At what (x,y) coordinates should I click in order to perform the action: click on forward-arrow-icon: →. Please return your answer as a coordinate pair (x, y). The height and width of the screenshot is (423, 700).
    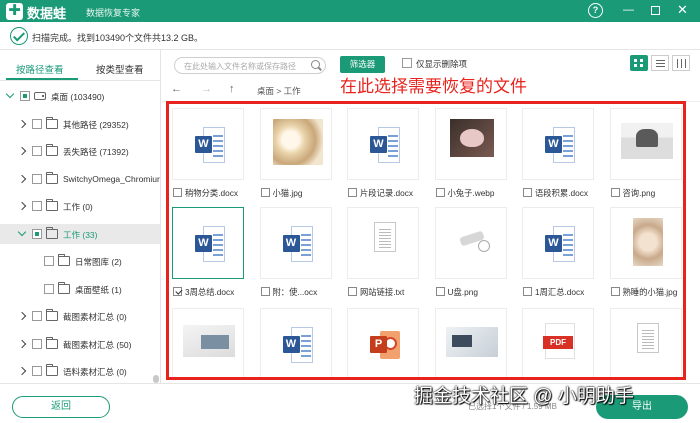
    Looking at the image, I should click on (206, 89).